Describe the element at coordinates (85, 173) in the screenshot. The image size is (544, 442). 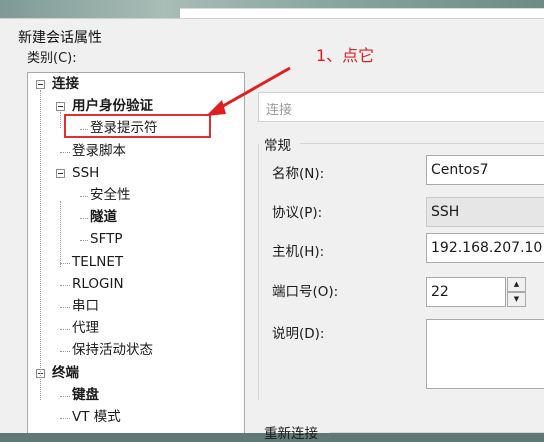
I see `tree-item: SSH` at that location.